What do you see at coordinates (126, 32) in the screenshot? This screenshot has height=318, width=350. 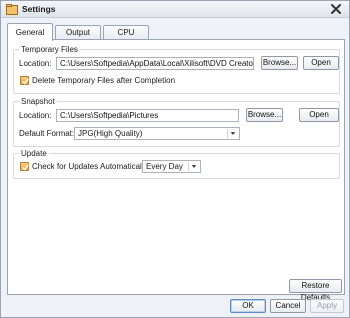 I see `tab-cpu: CPU` at bounding box center [126, 32].